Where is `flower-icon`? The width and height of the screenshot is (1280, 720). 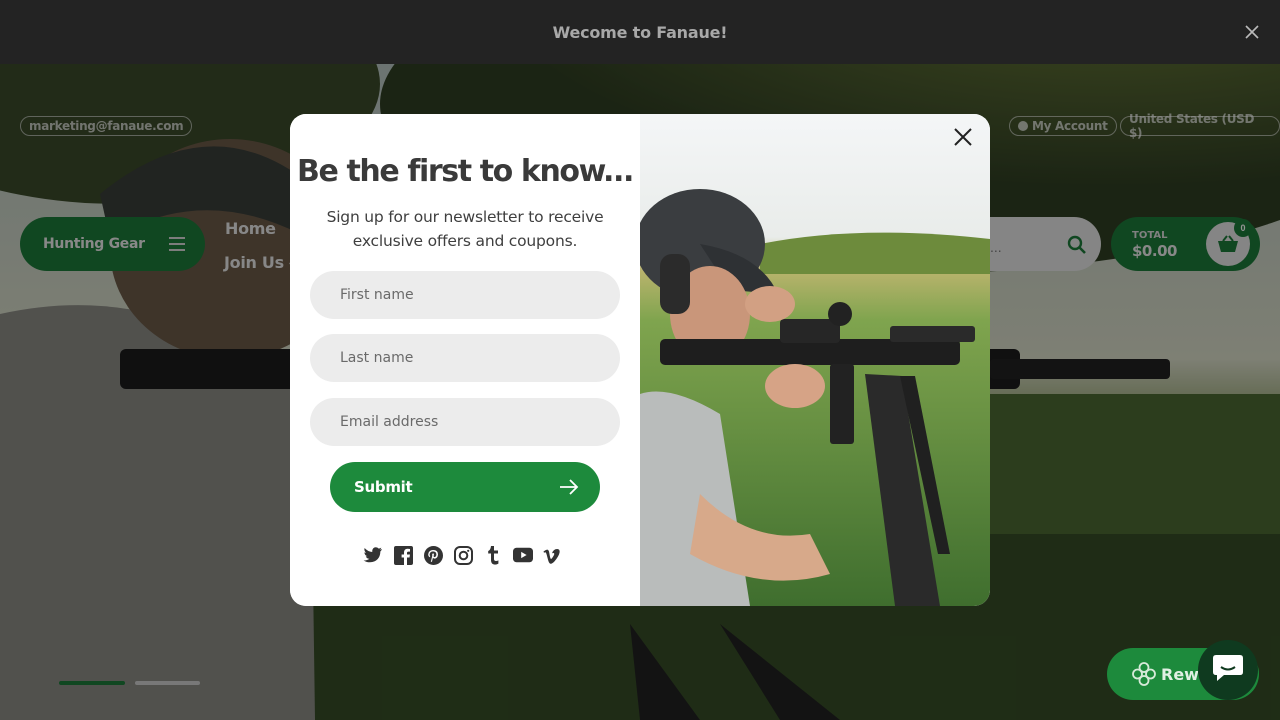 flower-icon is located at coordinates (1144, 674).